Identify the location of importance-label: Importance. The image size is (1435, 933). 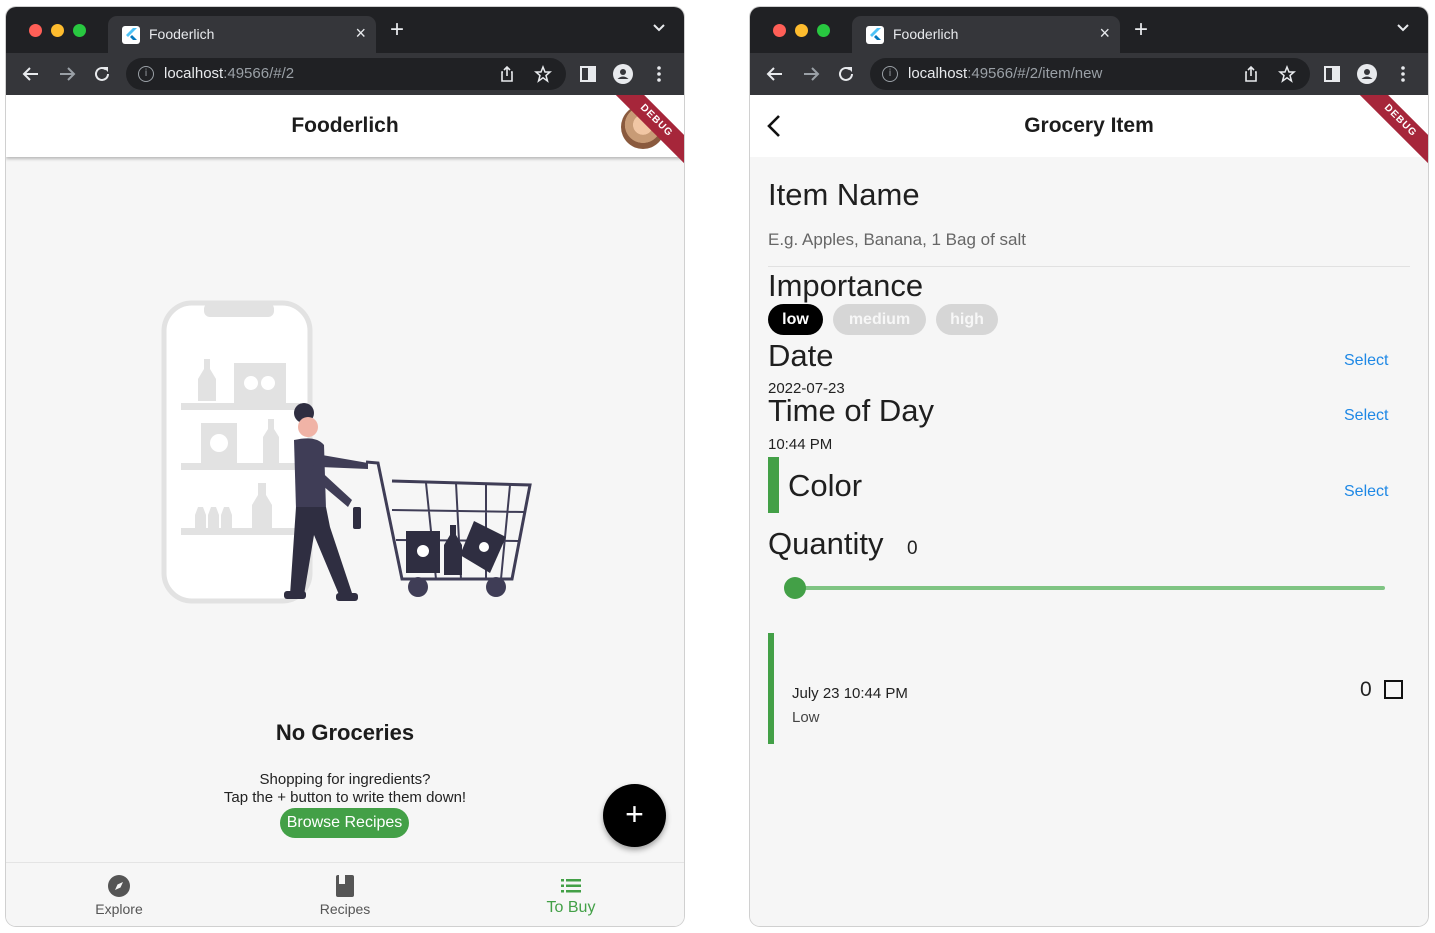
(846, 285).